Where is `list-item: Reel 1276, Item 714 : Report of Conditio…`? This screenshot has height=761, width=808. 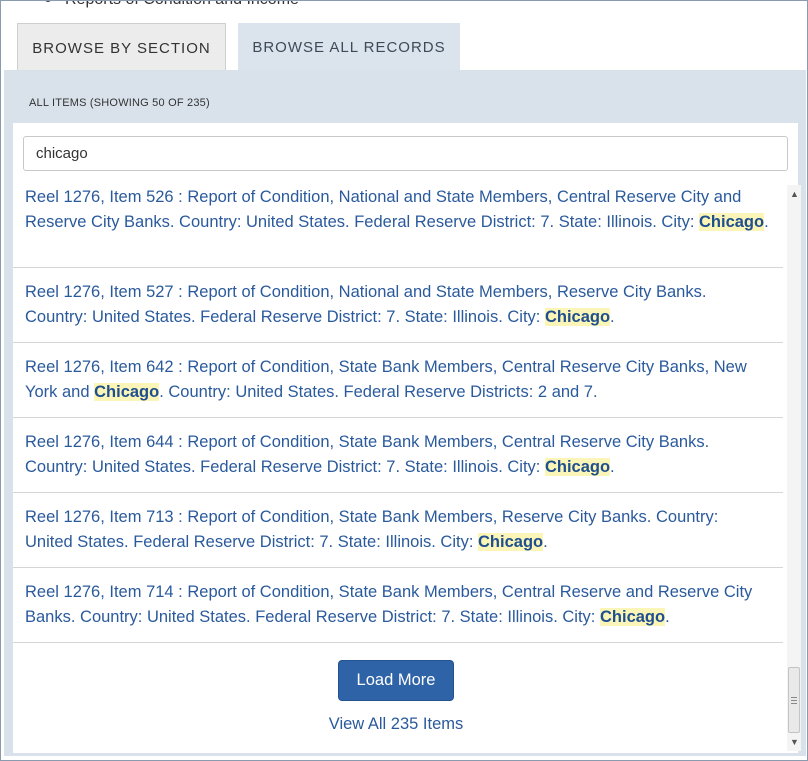
list-item: Reel 1276, Item 714 : Report of Conditio… is located at coordinates (398, 605).